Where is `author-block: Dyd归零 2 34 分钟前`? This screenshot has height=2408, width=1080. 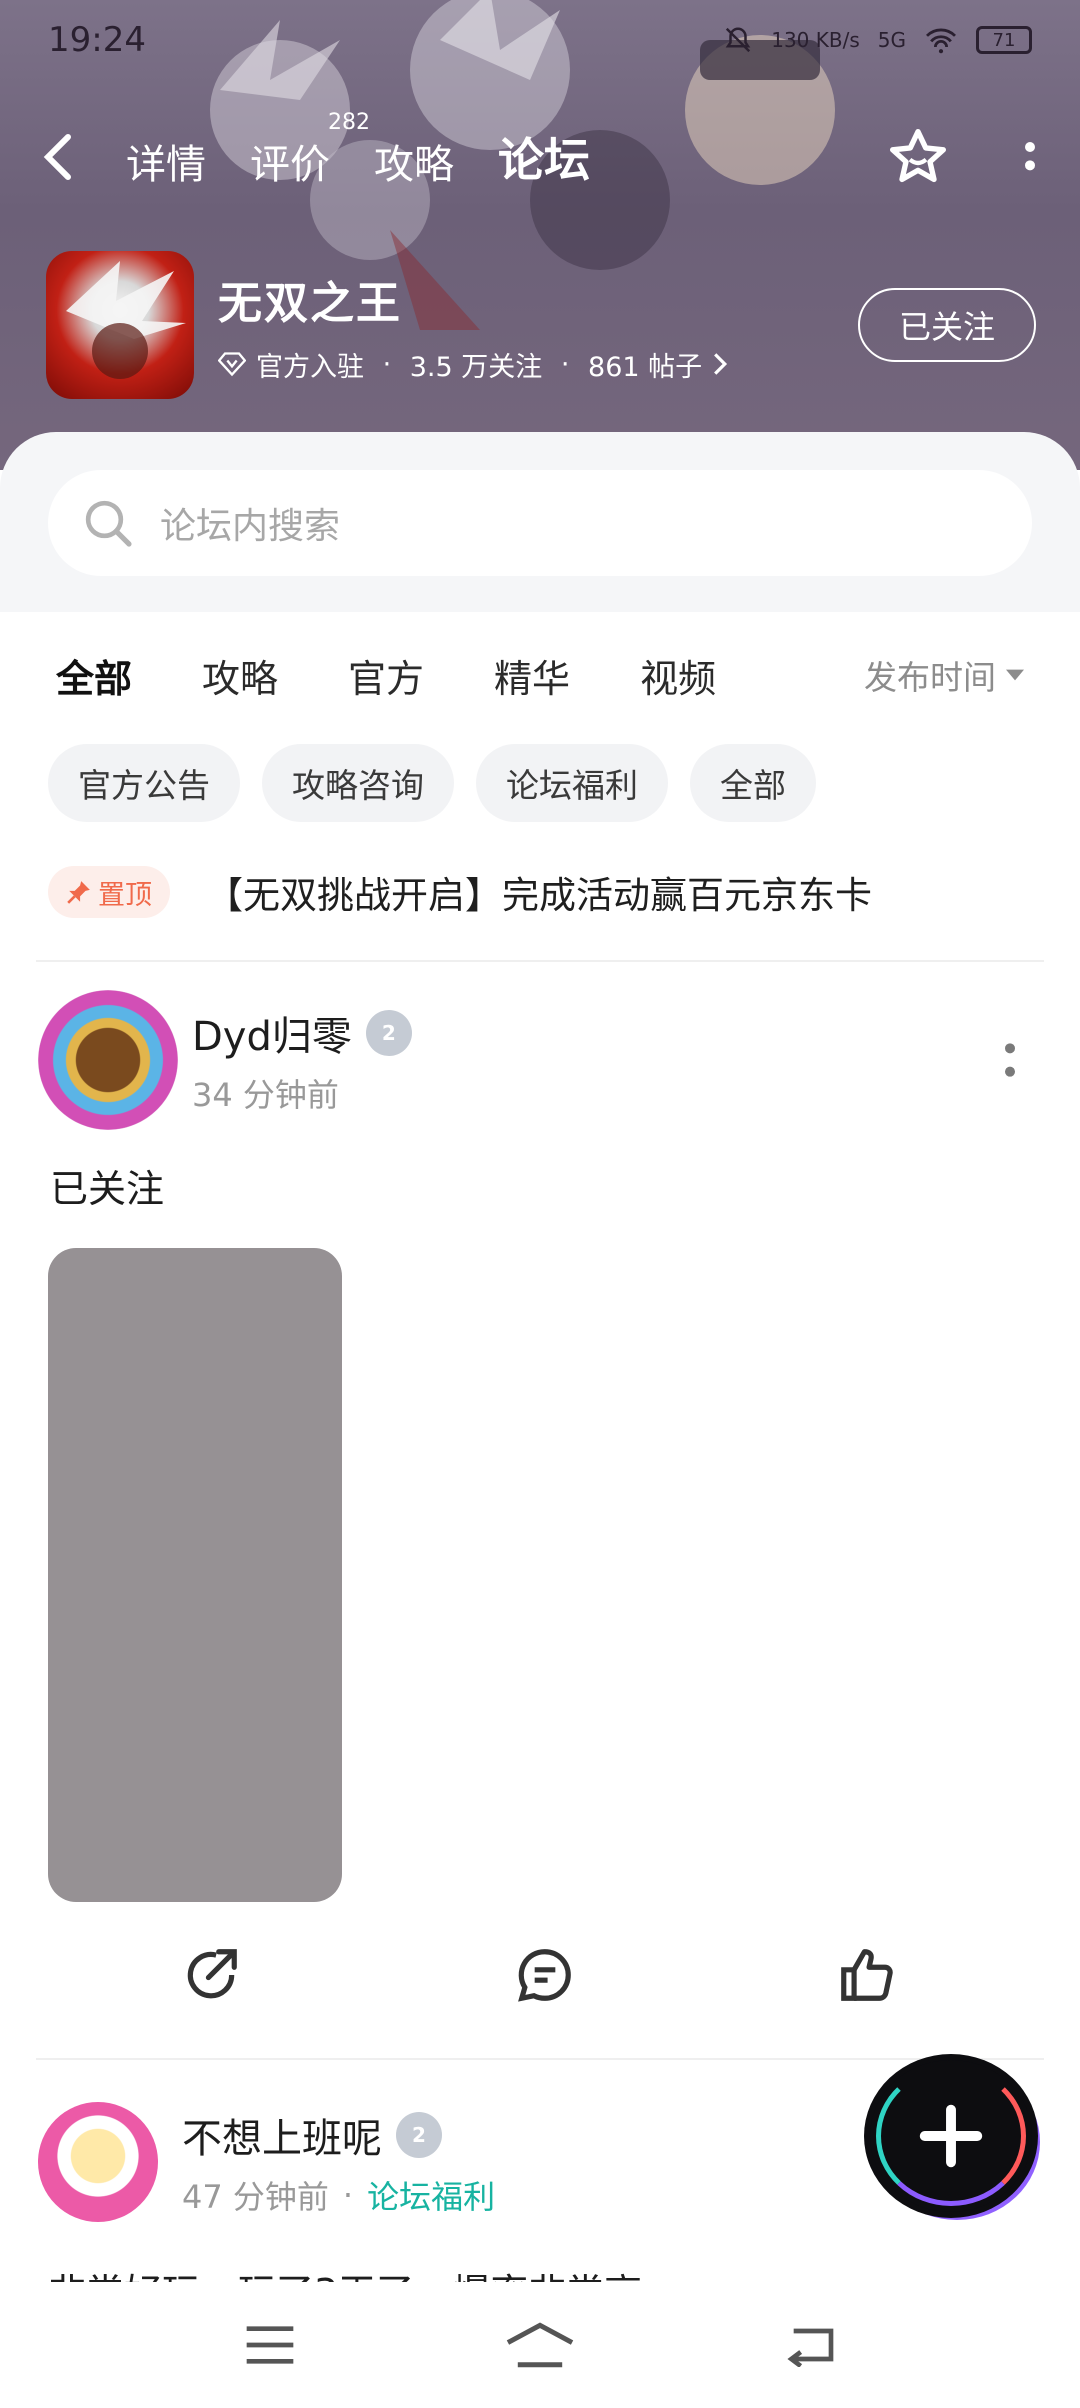
author-block: Dyd归零 2 34 分钟前 is located at coordinates (302, 1060).